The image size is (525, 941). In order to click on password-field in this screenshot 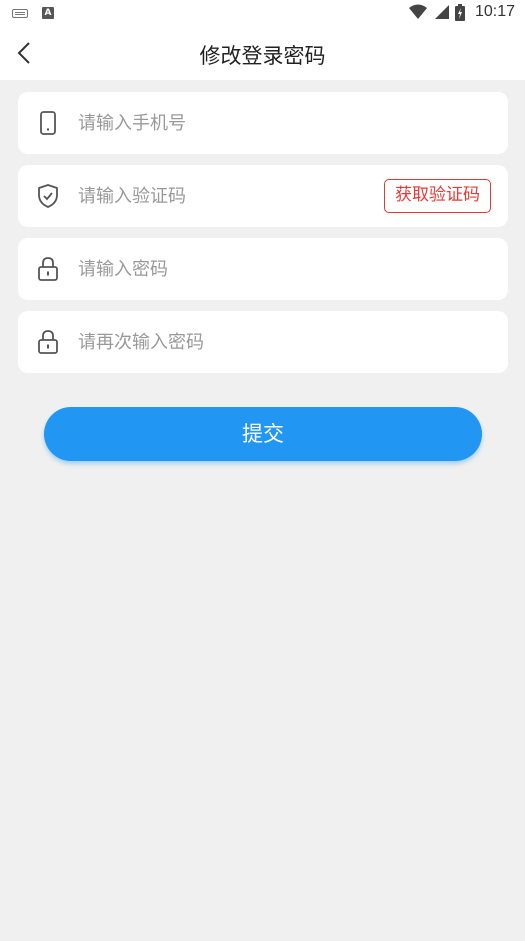, I will do `click(263, 269)`.